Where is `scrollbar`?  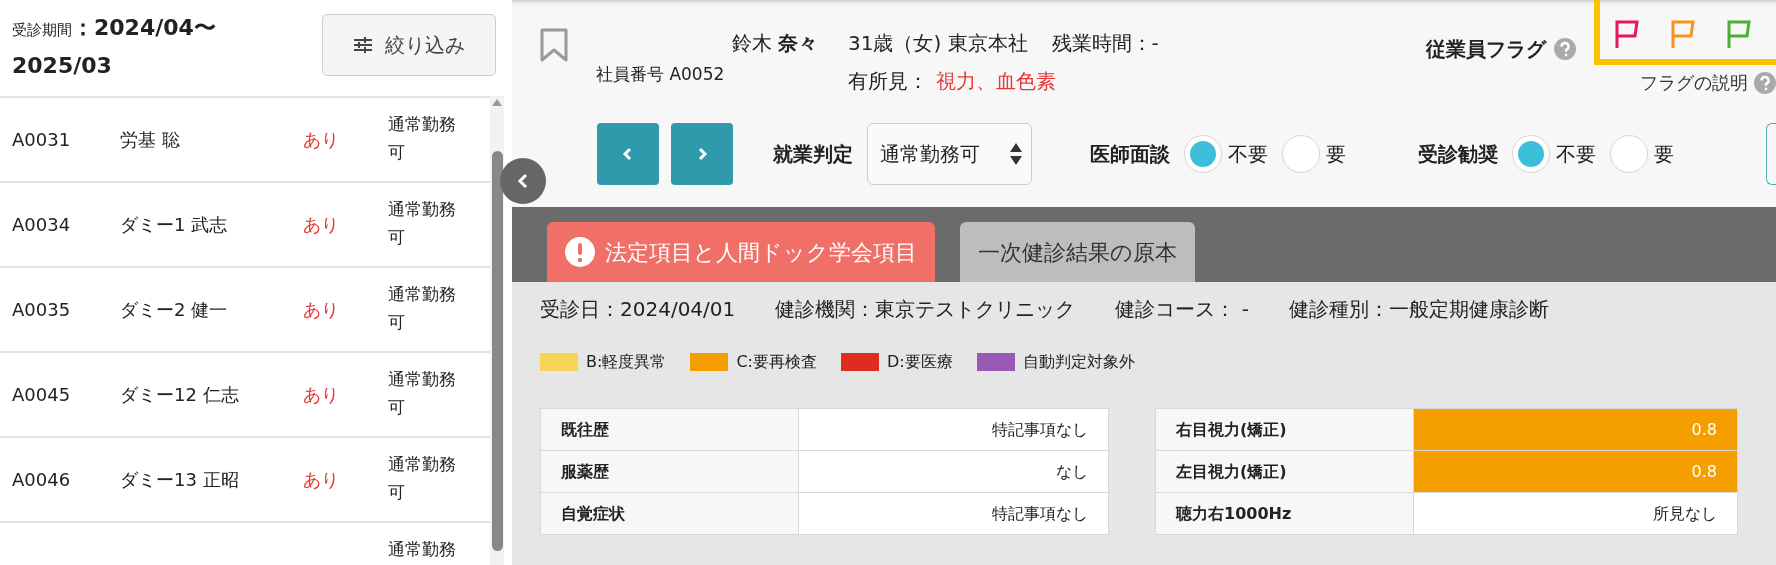 scrollbar is located at coordinates (497, 330).